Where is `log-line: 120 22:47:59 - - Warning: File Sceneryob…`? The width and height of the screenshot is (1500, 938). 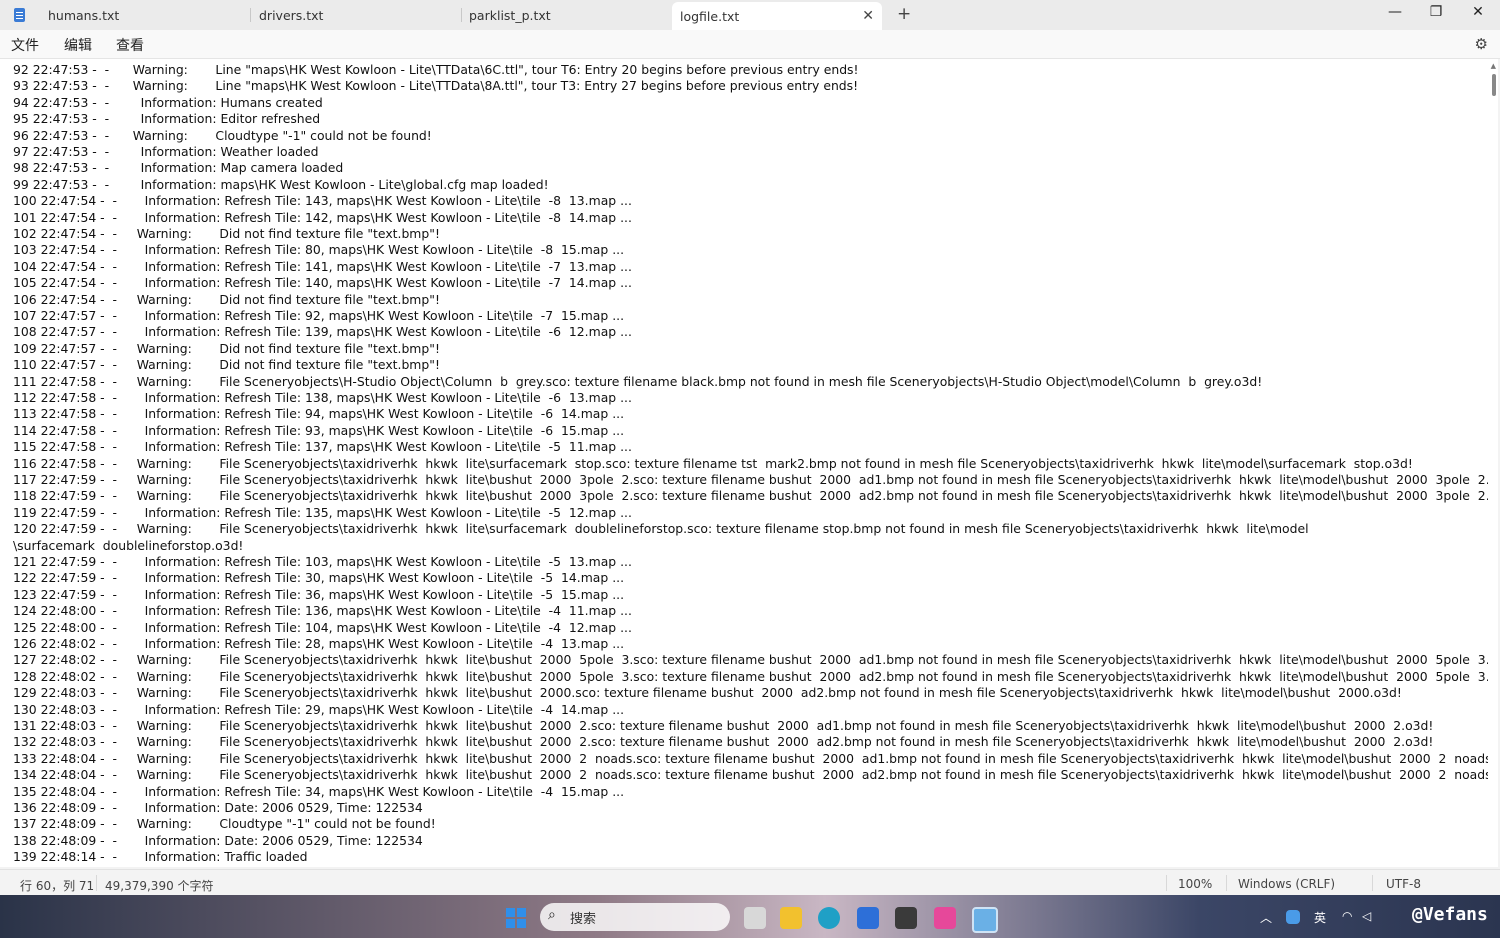 log-line: 120 22:47:59 - - Warning: File Sceneryob… is located at coordinates (661, 529).